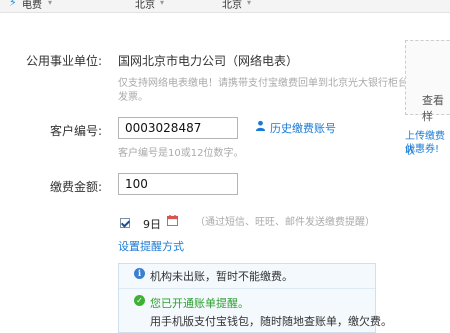 The image size is (450, 333). What do you see at coordinates (145, 5) in the screenshot?
I see `province-tab: 北京` at bounding box center [145, 5].